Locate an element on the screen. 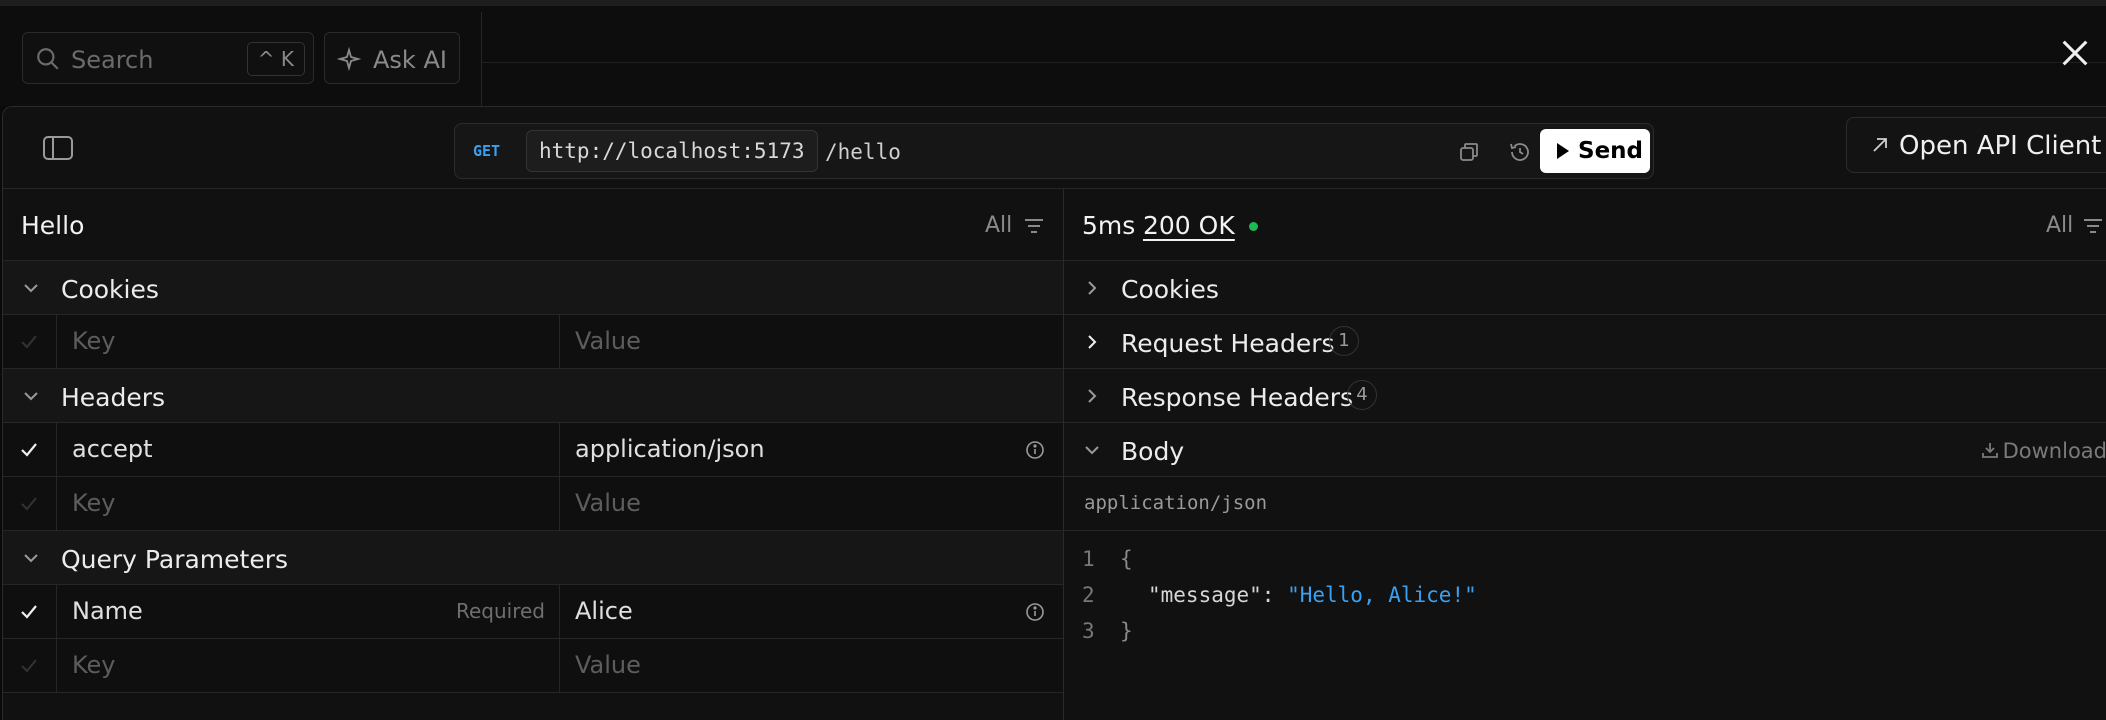 This screenshot has height=720, width=2106. query-parameters-label: Query Parameters is located at coordinates (175, 559).